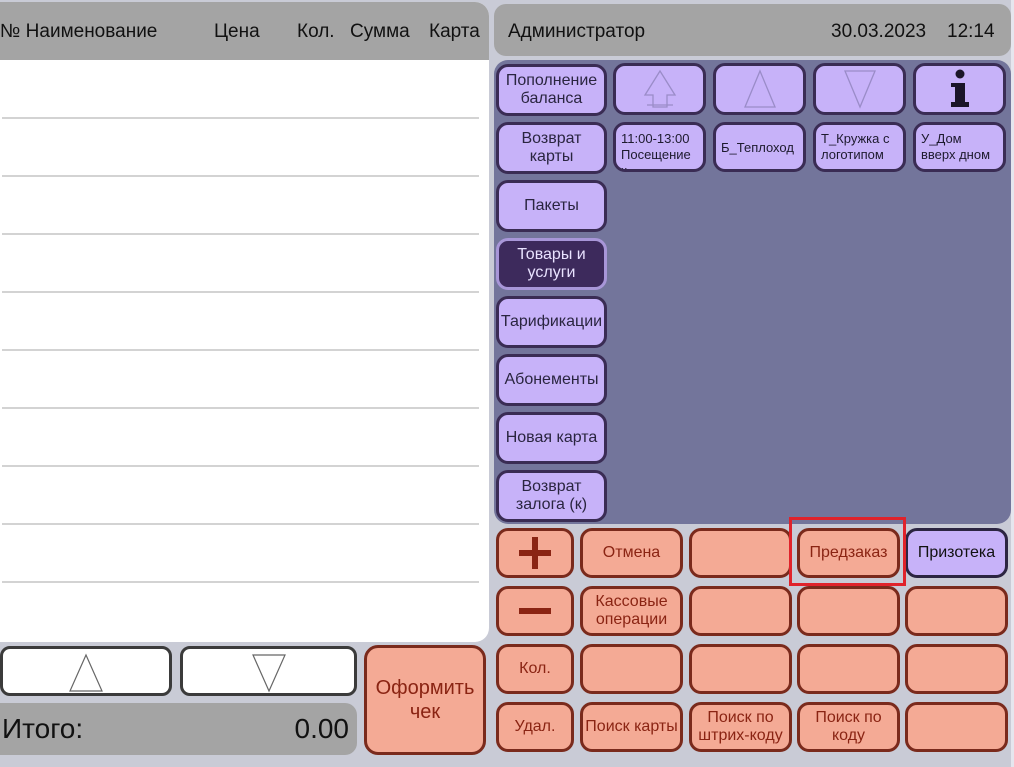 This screenshot has height=767, width=1014. I want to click on column-card: Карта, so click(454, 31).